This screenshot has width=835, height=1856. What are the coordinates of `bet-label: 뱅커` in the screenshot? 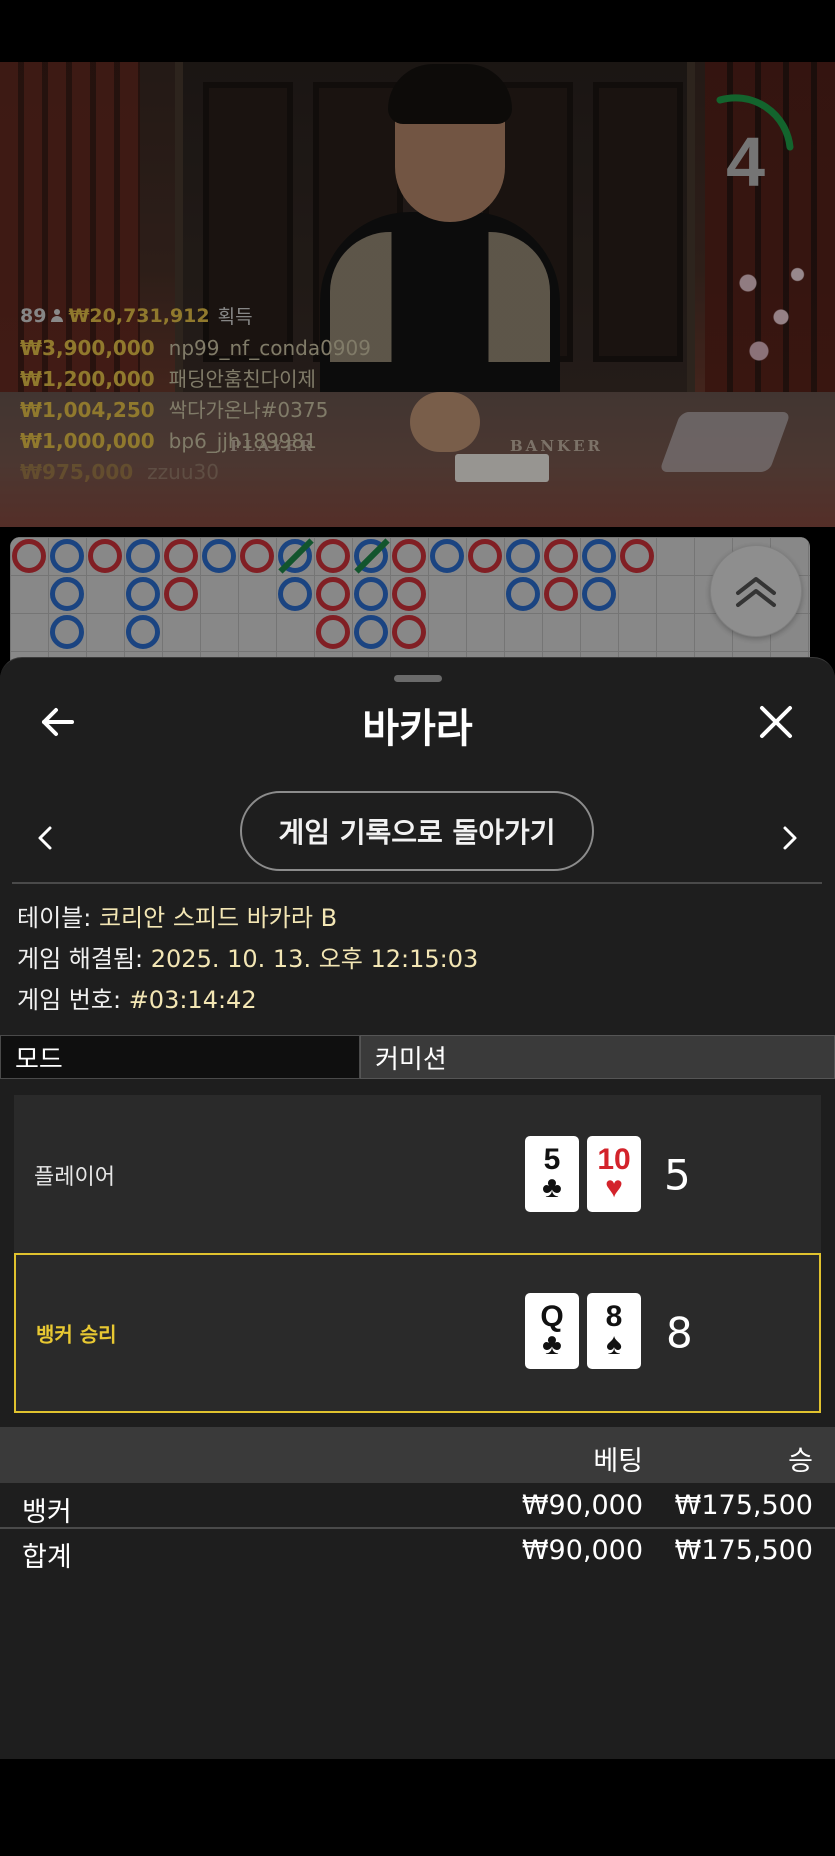 It's located at (47, 1512).